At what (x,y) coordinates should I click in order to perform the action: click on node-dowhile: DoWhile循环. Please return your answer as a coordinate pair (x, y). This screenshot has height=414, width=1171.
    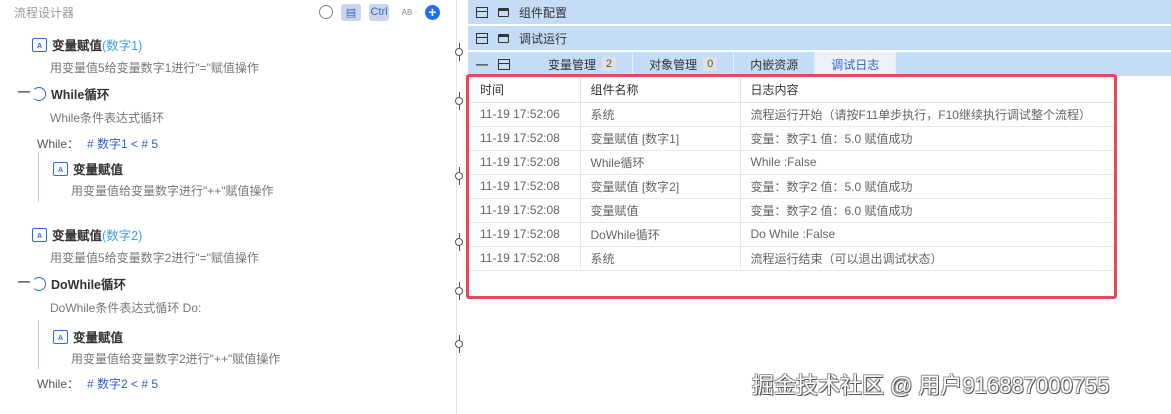
    Looking at the image, I should click on (79, 283).